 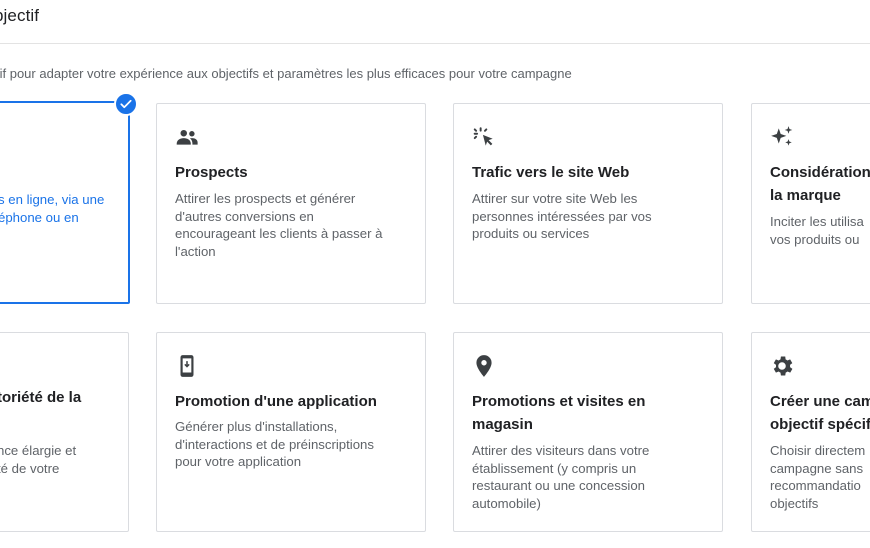 I want to click on selected-check-icon, so click(x=126, y=104).